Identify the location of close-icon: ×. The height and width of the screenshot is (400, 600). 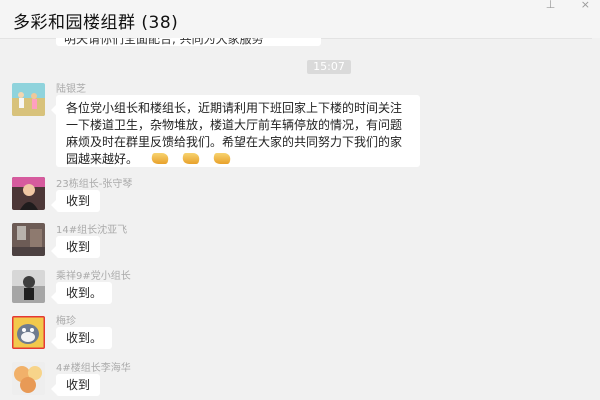
(585, 5).